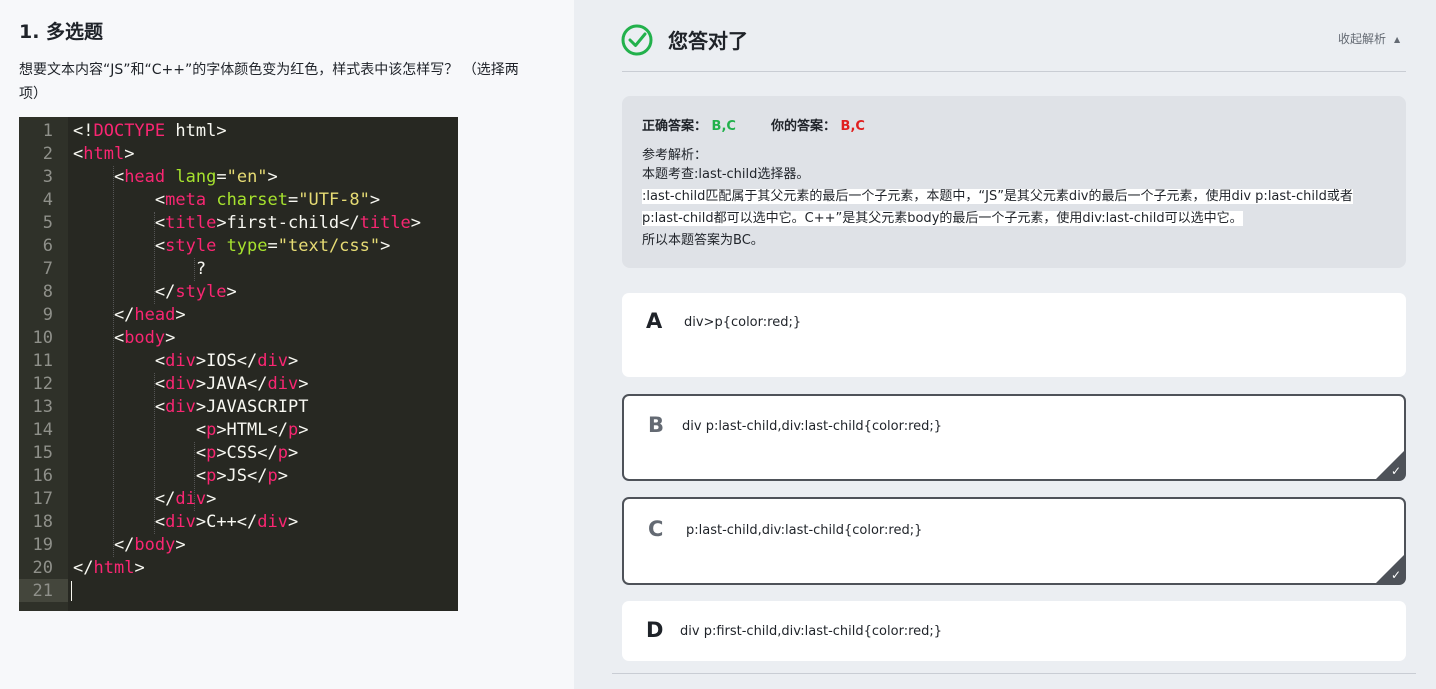 The image size is (1436, 689). I want to click on option-letter: C, so click(656, 529).